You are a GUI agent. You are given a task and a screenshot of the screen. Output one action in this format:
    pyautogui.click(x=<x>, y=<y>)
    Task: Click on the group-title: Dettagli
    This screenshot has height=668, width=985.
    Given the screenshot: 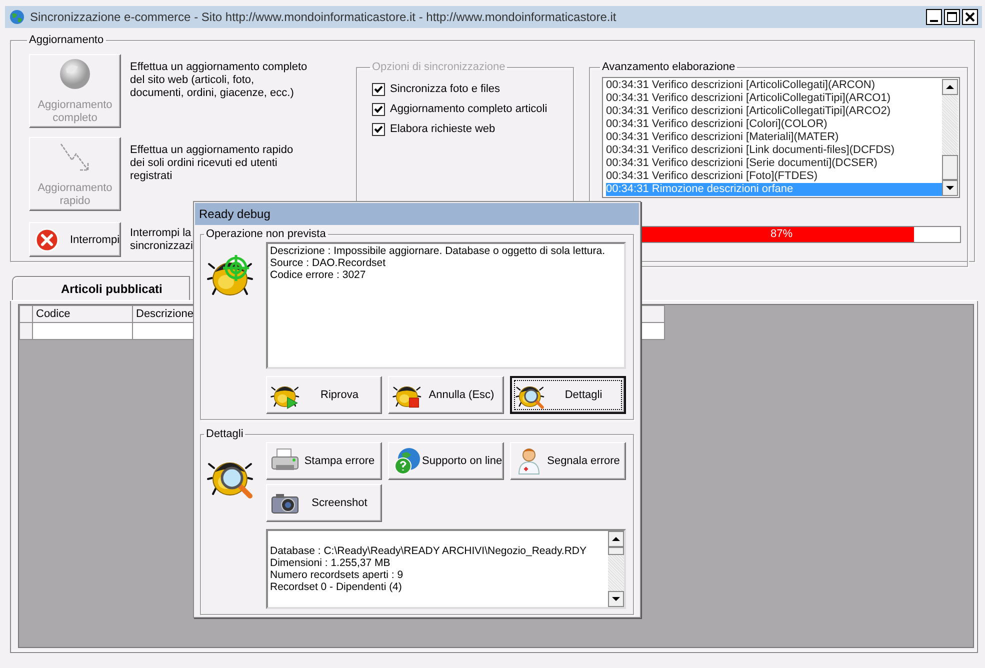 What is the action you would take?
    pyautogui.click(x=224, y=434)
    